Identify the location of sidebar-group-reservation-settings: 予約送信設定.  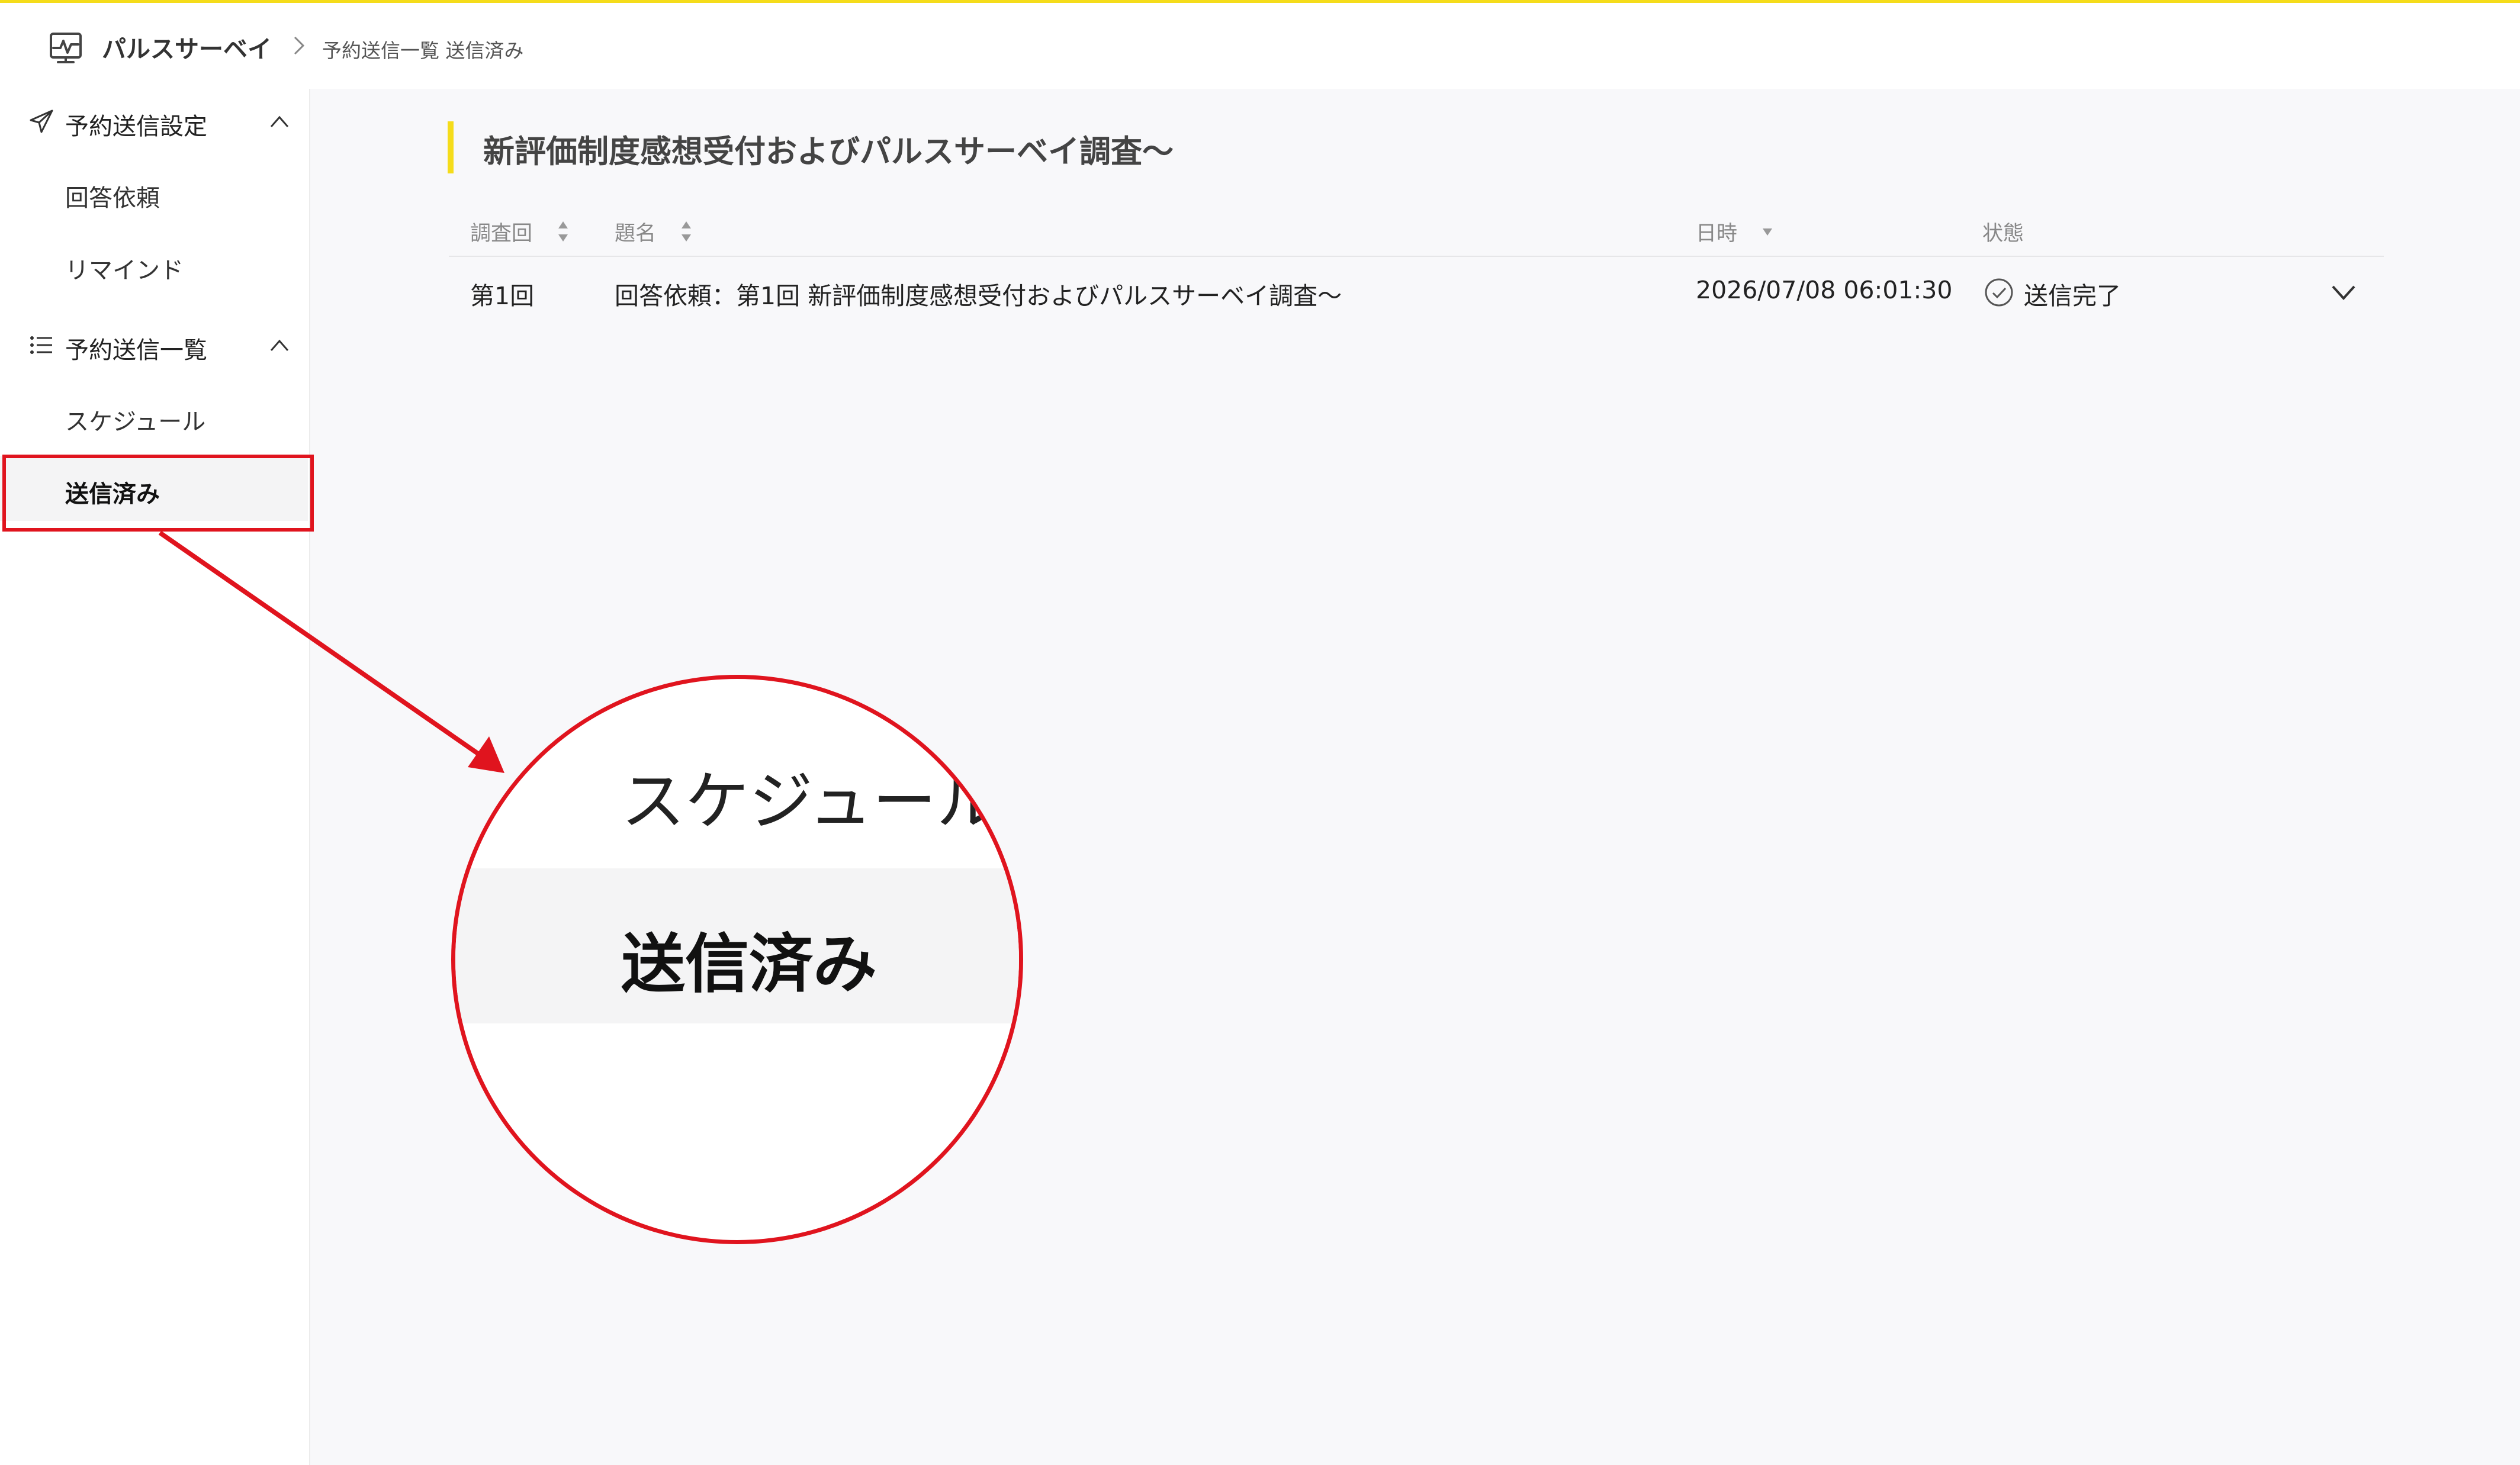
(154, 122).